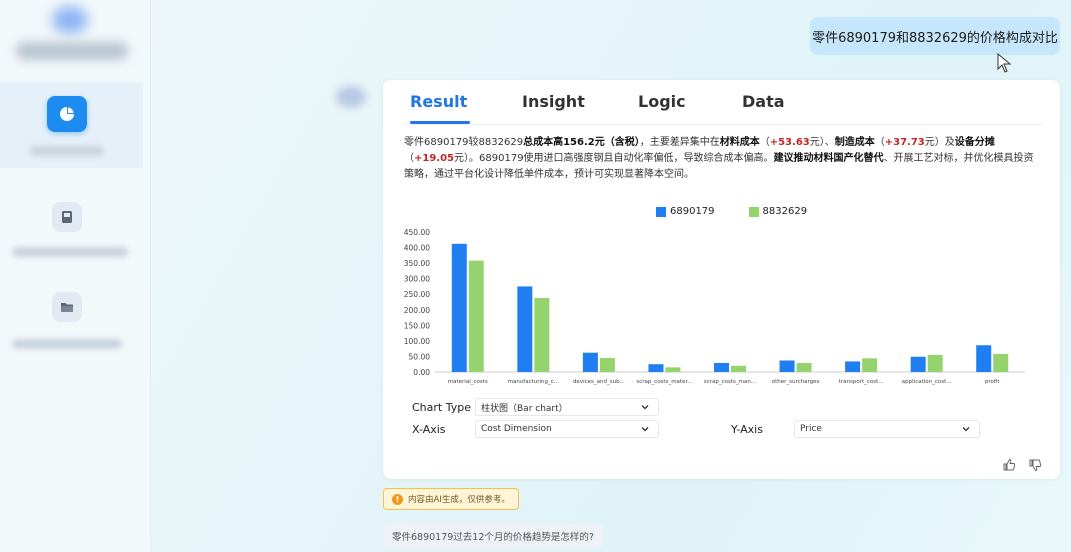 This screenshot has height=552, width=1071. Describe the element at coordinates (723, 124) in the screenshot. I see `tab-divider` at that location.